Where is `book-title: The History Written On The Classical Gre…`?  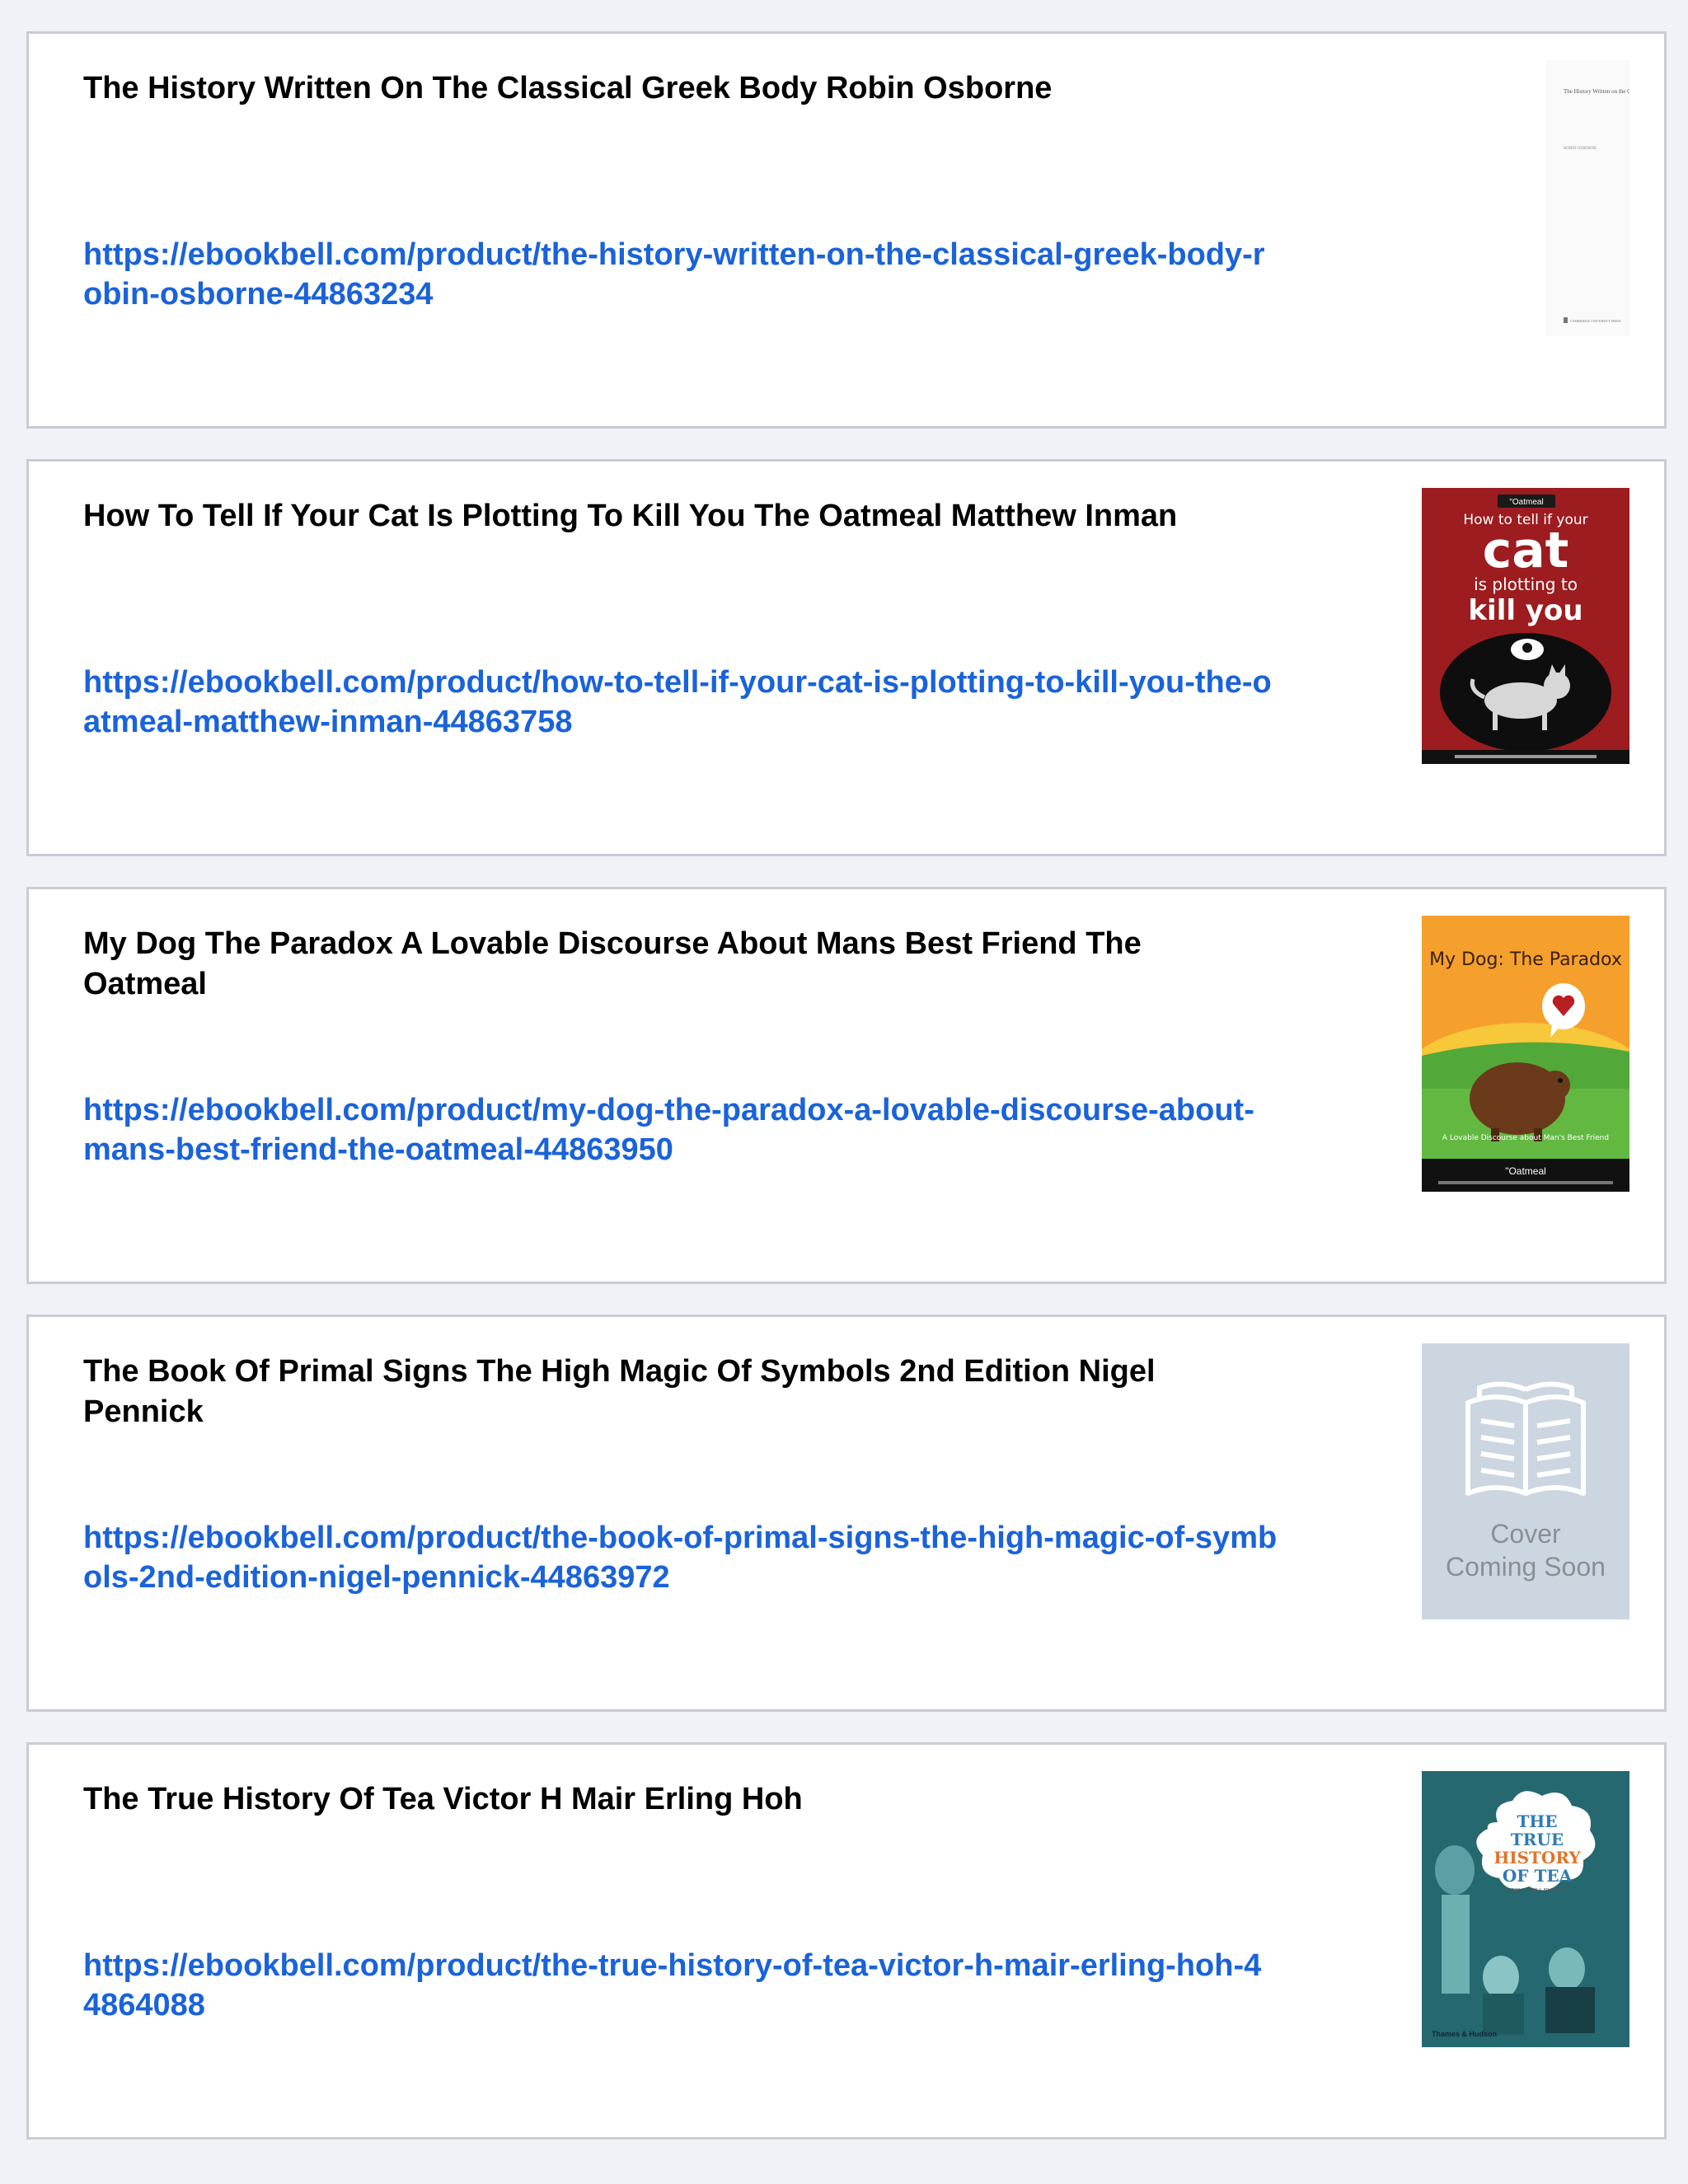 book-title: The History Written On The Classical Gre… is located at coordinates (568, 88).